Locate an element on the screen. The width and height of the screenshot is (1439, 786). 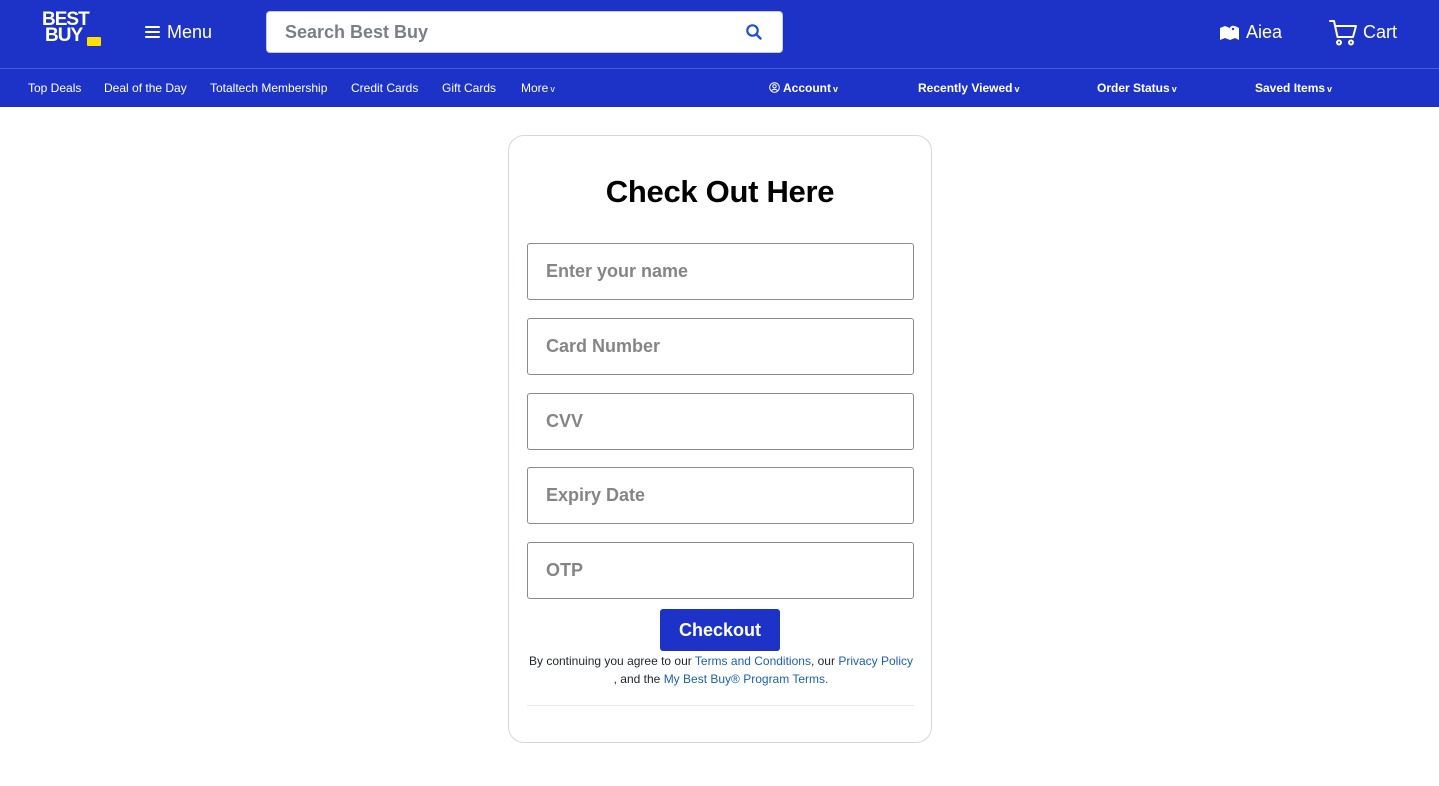
nav-account-label: Account is located at coordinates (807, 88).